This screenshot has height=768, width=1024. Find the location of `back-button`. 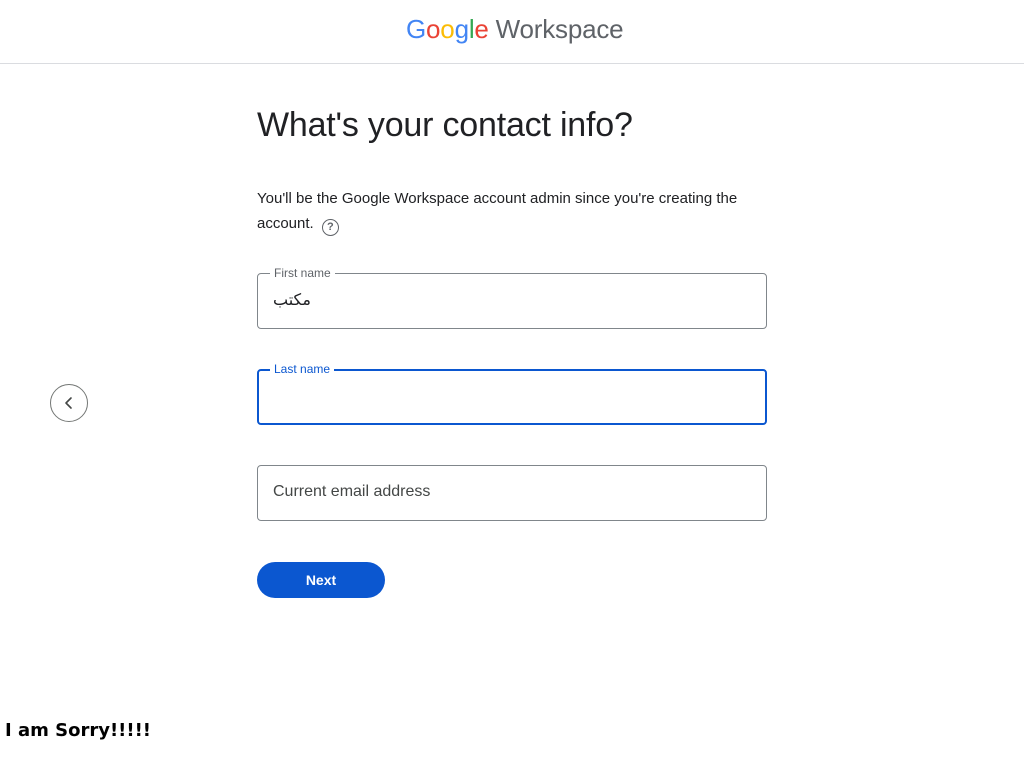

back-button is located at coordinates (69, 403).